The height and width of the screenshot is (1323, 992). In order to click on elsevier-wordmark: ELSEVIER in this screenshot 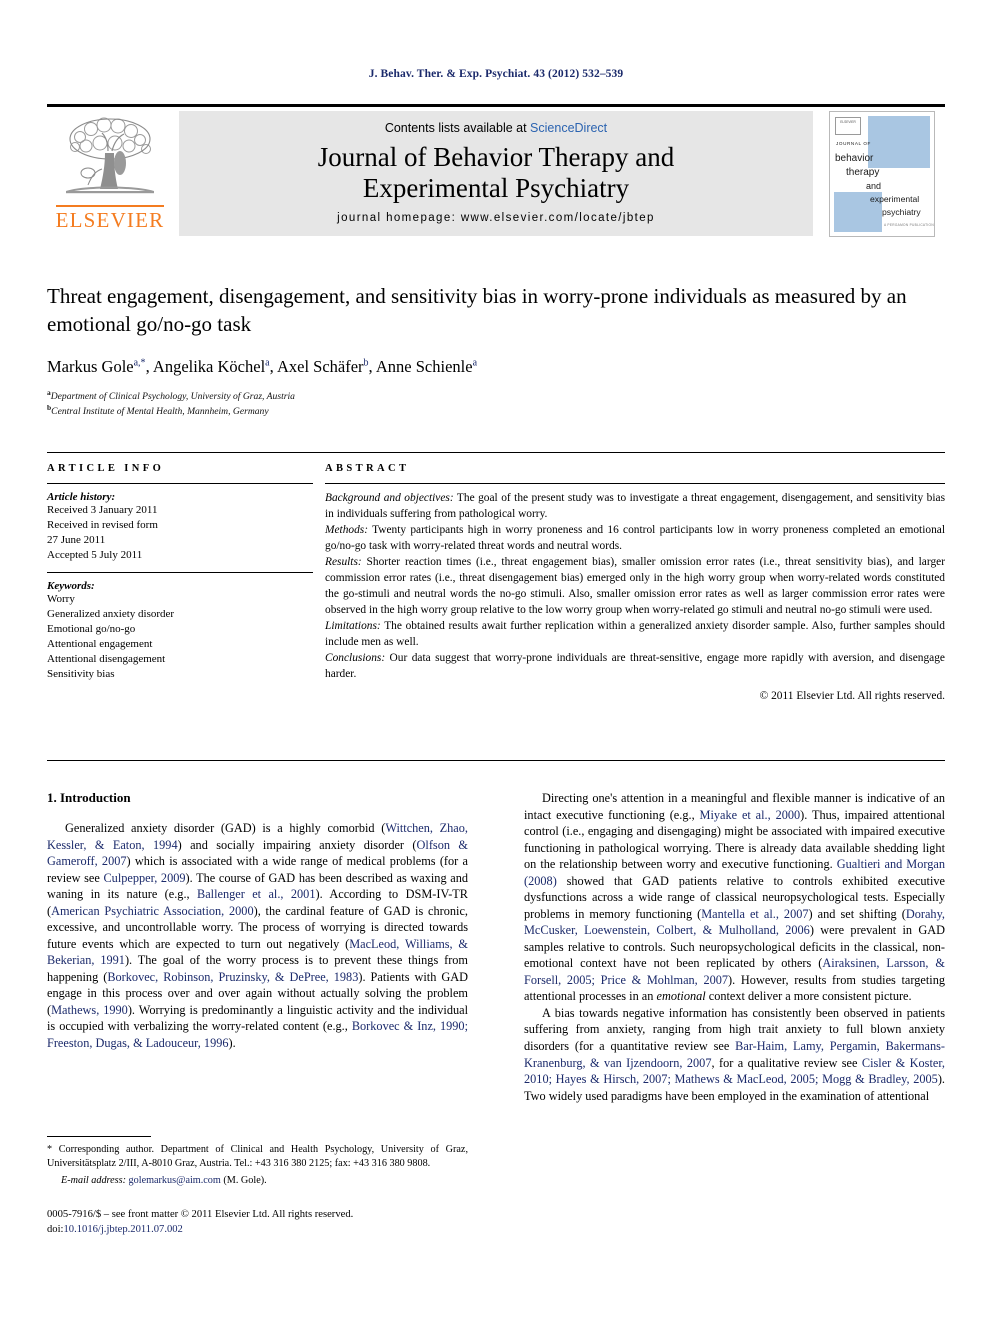, I will do `click(110, 220)`.